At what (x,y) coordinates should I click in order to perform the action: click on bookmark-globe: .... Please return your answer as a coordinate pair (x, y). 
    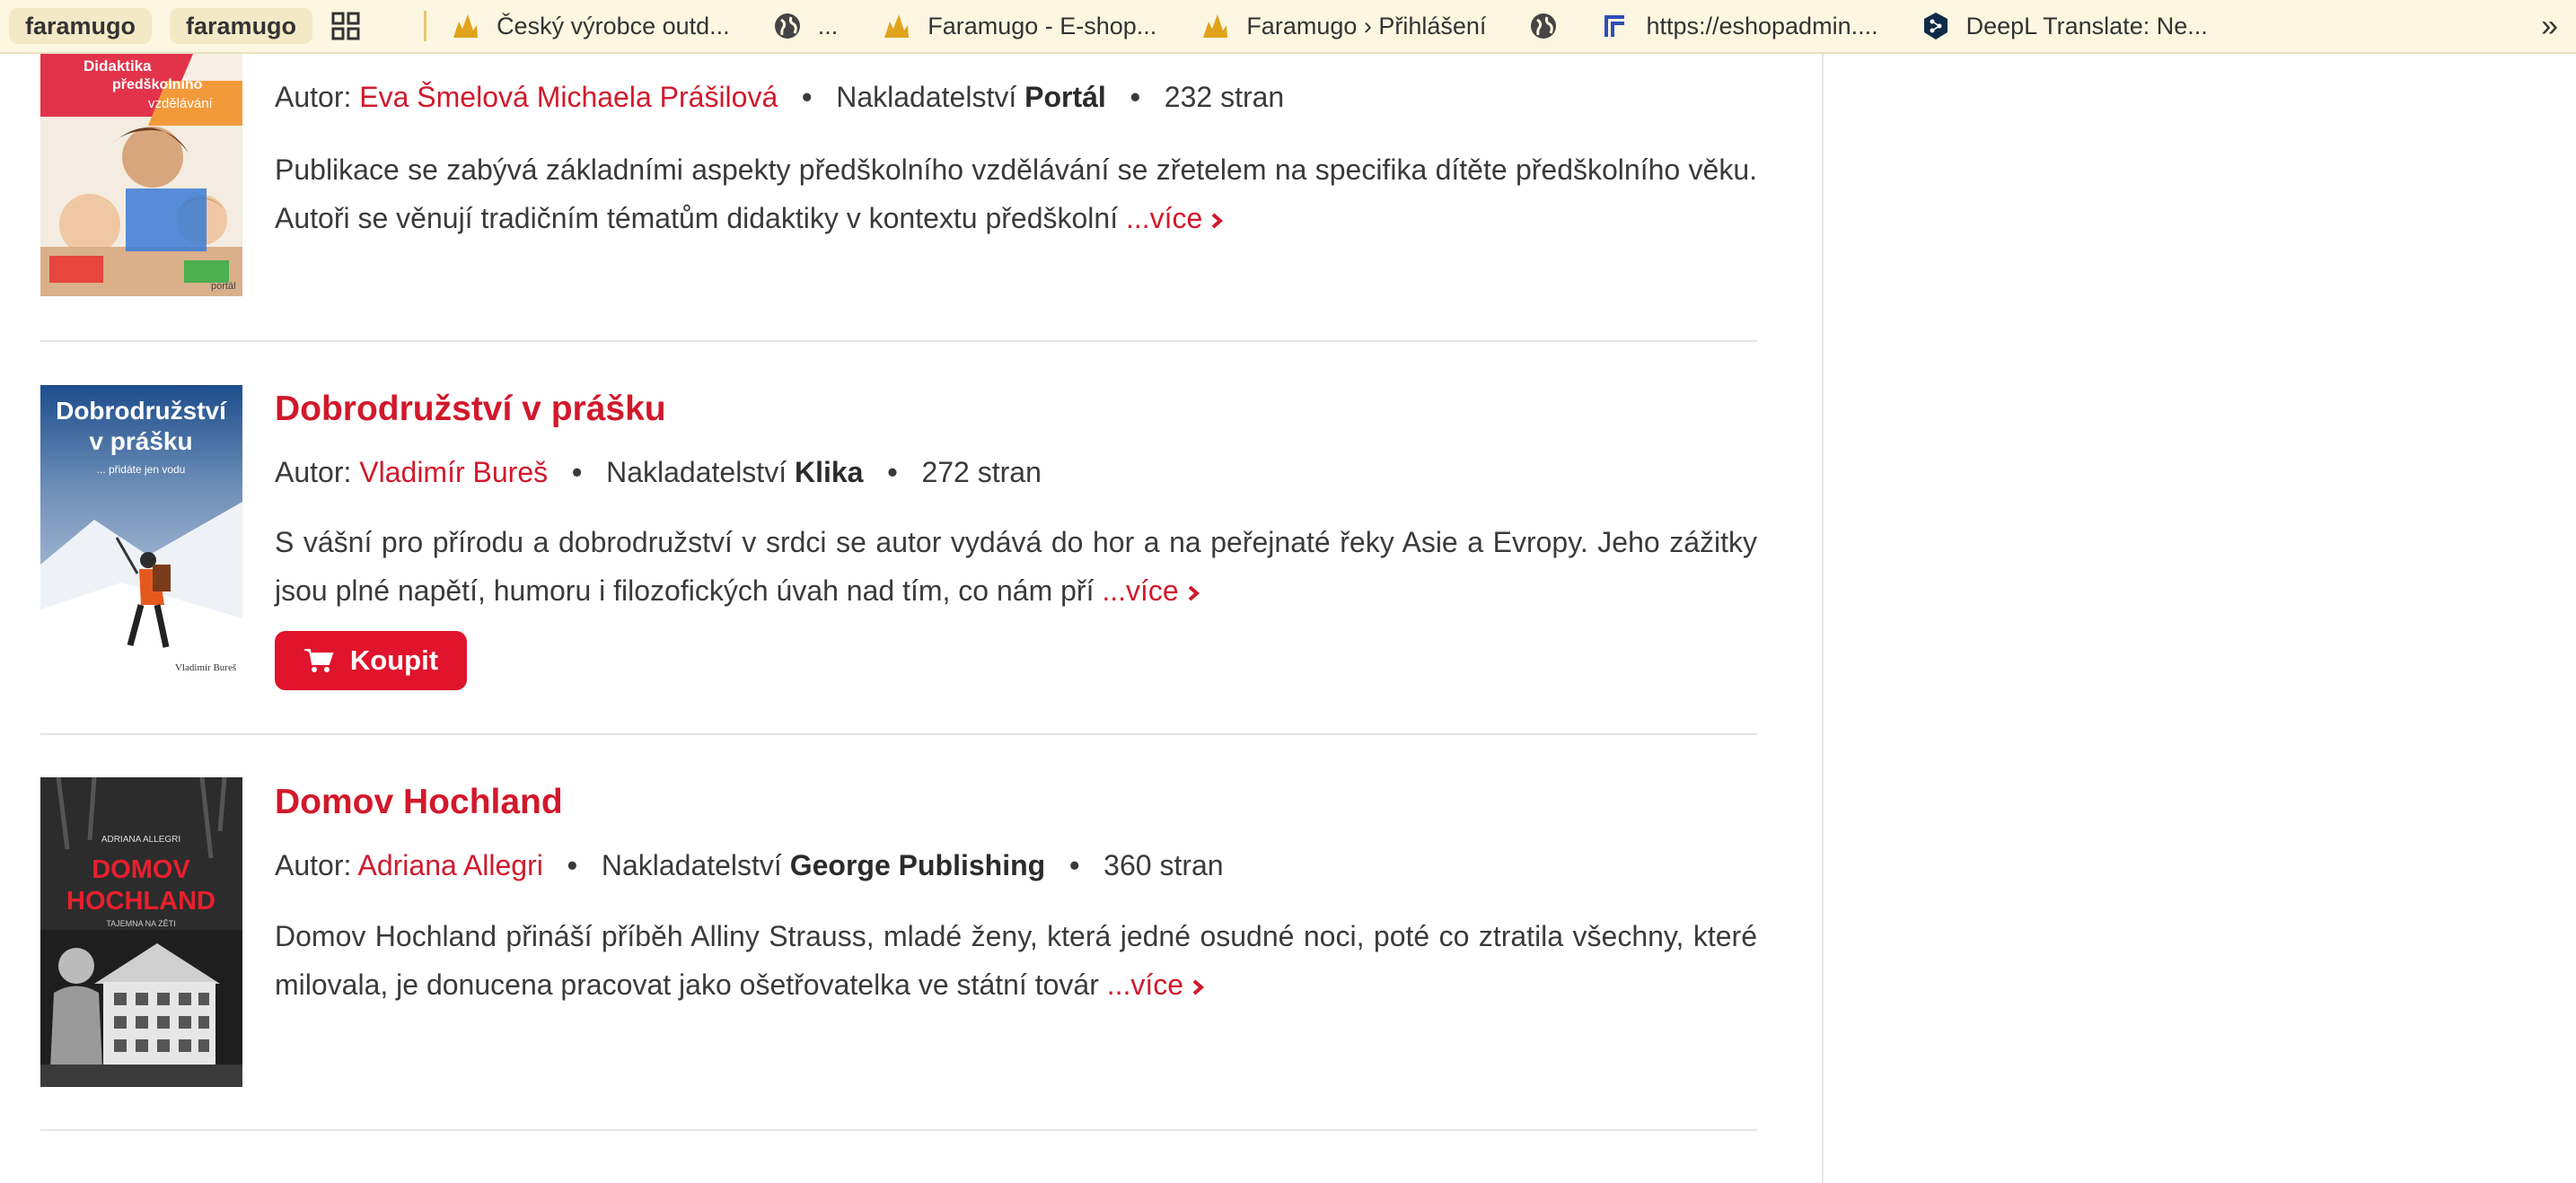
    Looking at the image, I should click on (806, 26).